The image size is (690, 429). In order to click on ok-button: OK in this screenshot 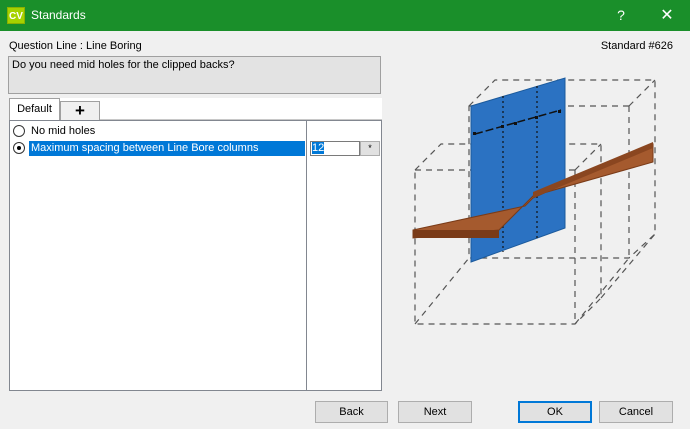, I will do `click(555, 412)`.